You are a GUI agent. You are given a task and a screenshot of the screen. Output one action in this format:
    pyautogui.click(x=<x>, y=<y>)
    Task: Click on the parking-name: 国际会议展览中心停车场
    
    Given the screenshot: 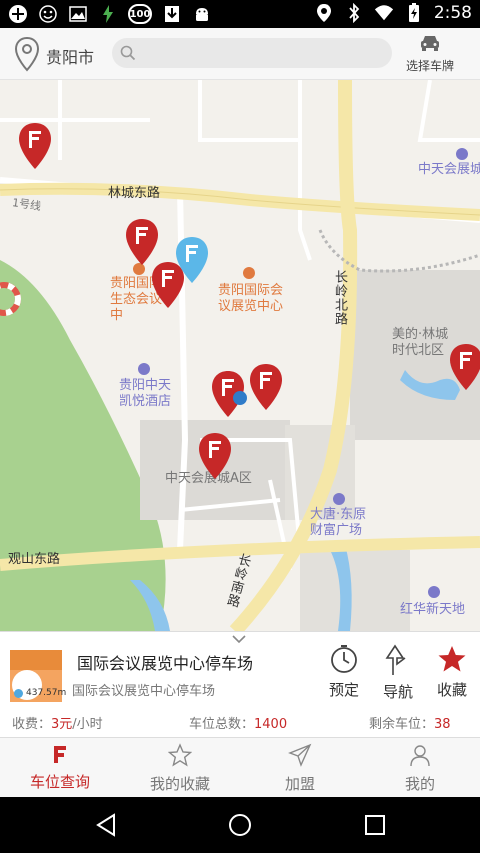 What is the action you would take?
    pyautogui.click(x=165, y=663)
    